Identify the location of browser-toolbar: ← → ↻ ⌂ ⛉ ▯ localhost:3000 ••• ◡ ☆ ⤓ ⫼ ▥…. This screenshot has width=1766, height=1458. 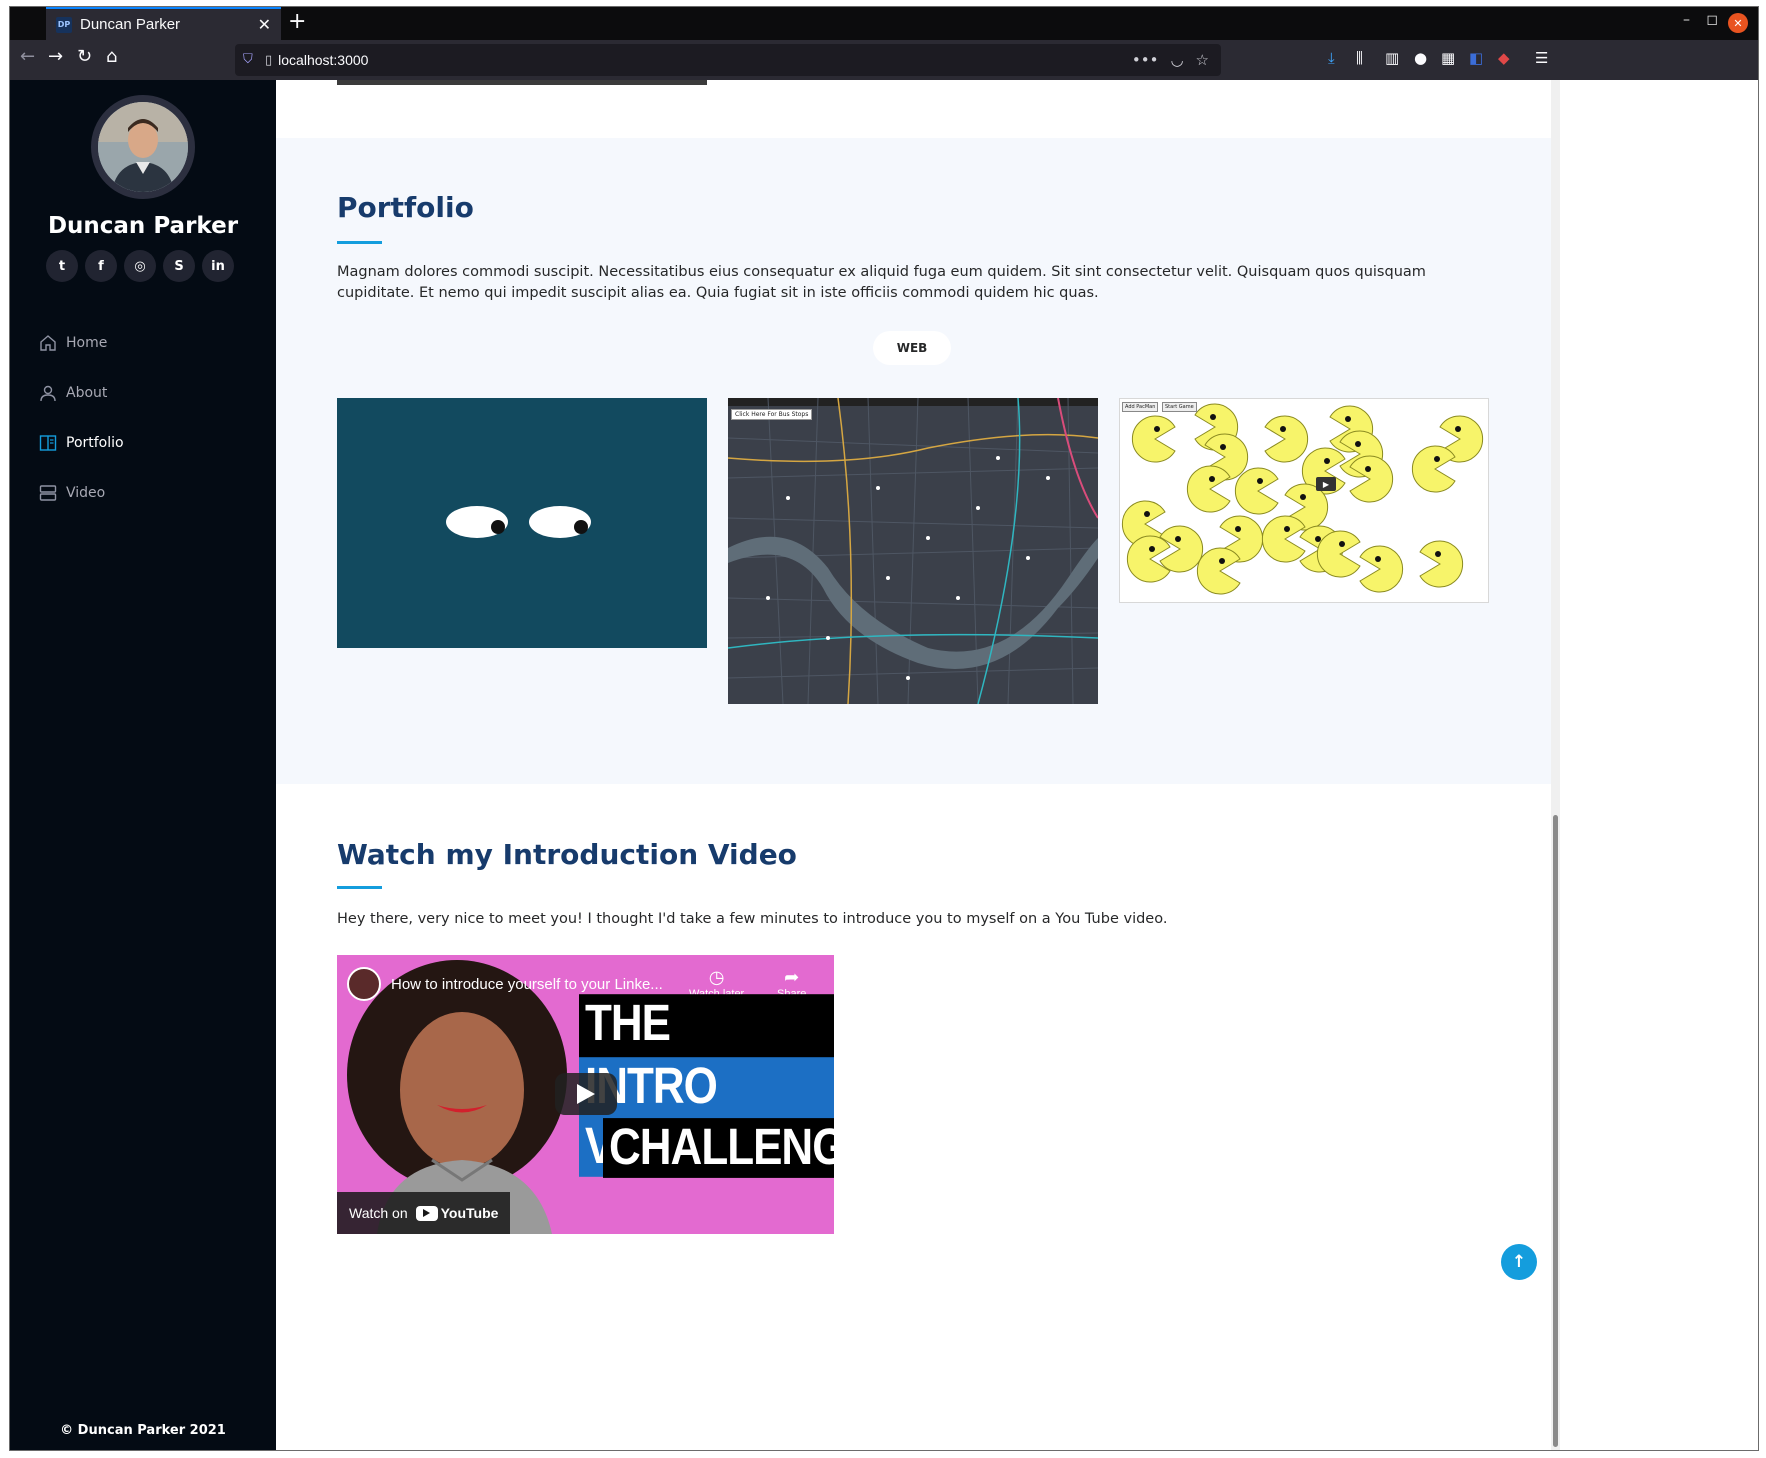
(884, 60).